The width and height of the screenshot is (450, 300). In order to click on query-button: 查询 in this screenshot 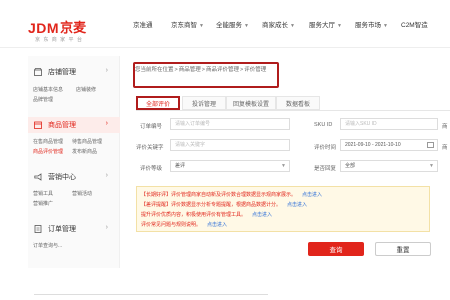, I will do `click(336, 249)`.